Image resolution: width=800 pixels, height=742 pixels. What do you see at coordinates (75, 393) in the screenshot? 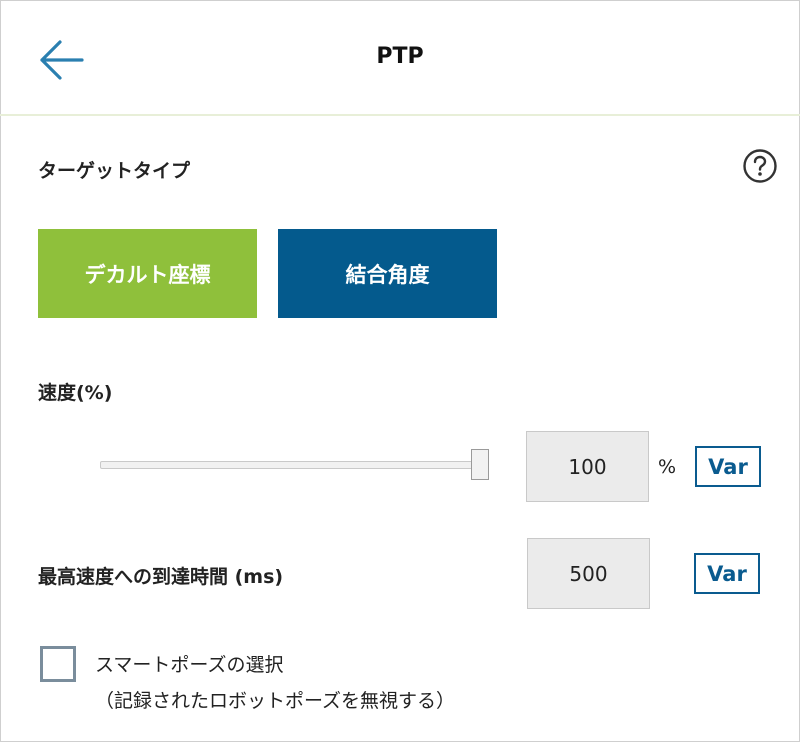
I see `speed-label: 速度(%)` at bounding box center [75, 393].